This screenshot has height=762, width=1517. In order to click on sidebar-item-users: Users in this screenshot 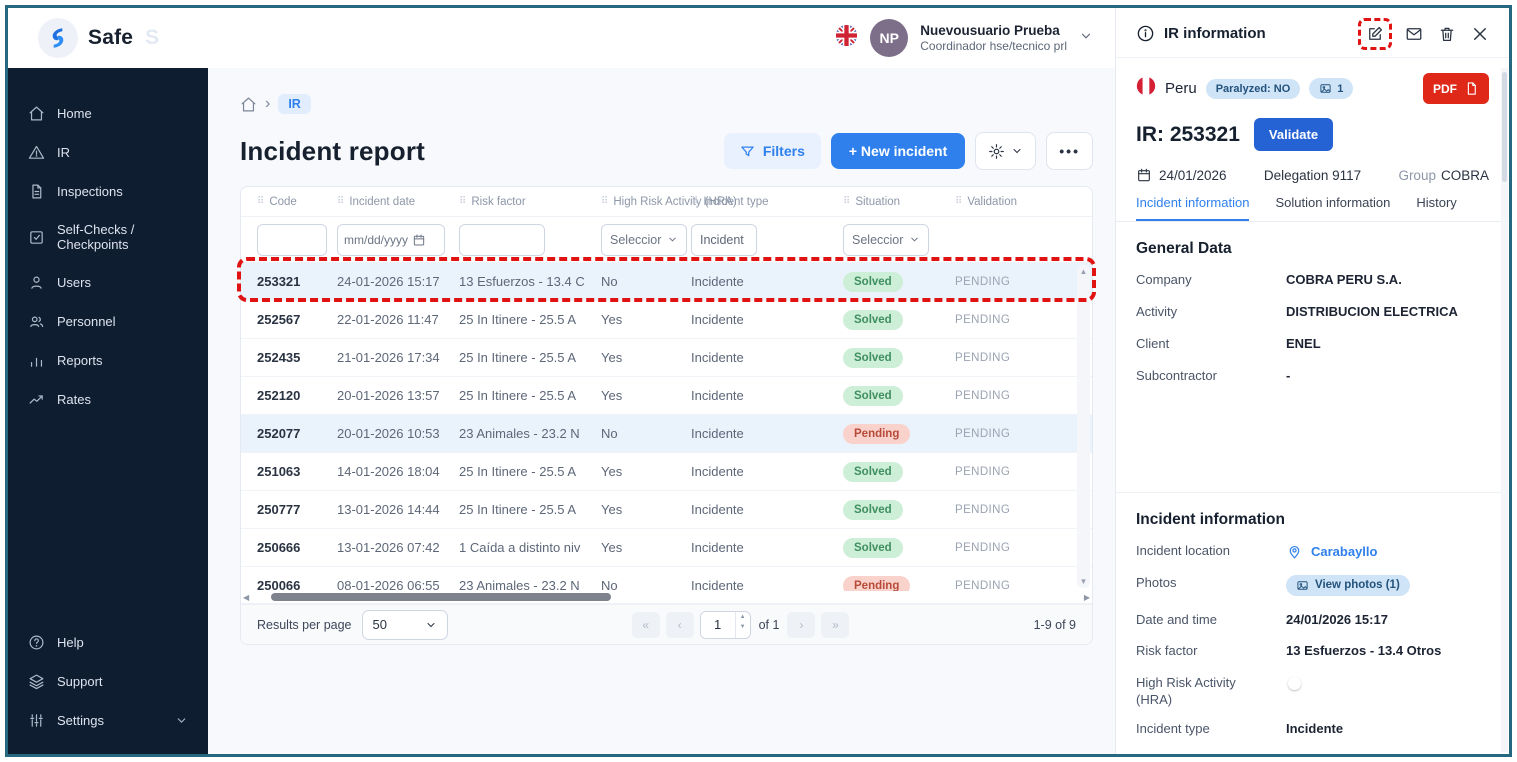, I will do `click(108, 282)`.